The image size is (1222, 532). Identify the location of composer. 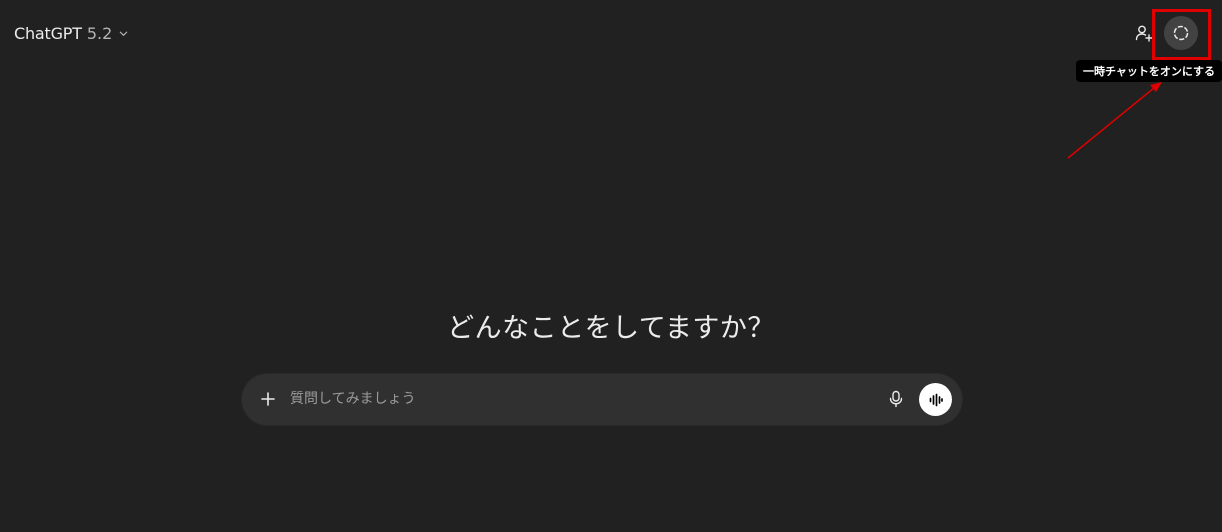
(602, 399).